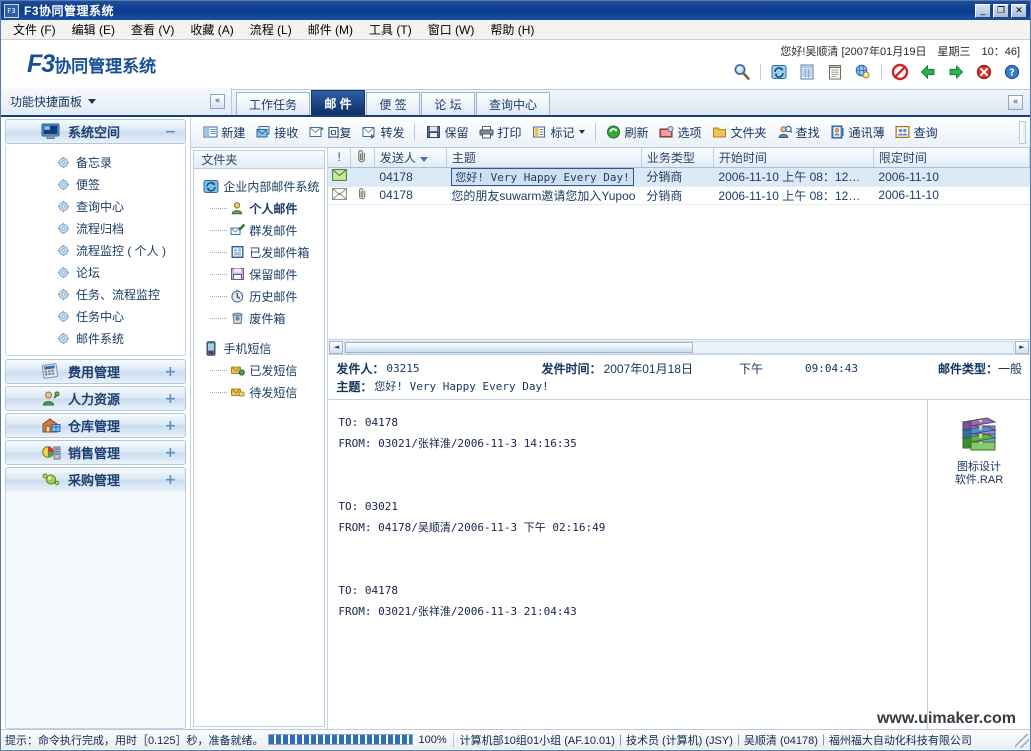 The width and height of the screenshot is (1031, 751). Describe the element at coordinates (95, 250) in the screenshot. I see `sidebar-item-process-monitor-personal: 流程监控 ( 个人 )` at that location.